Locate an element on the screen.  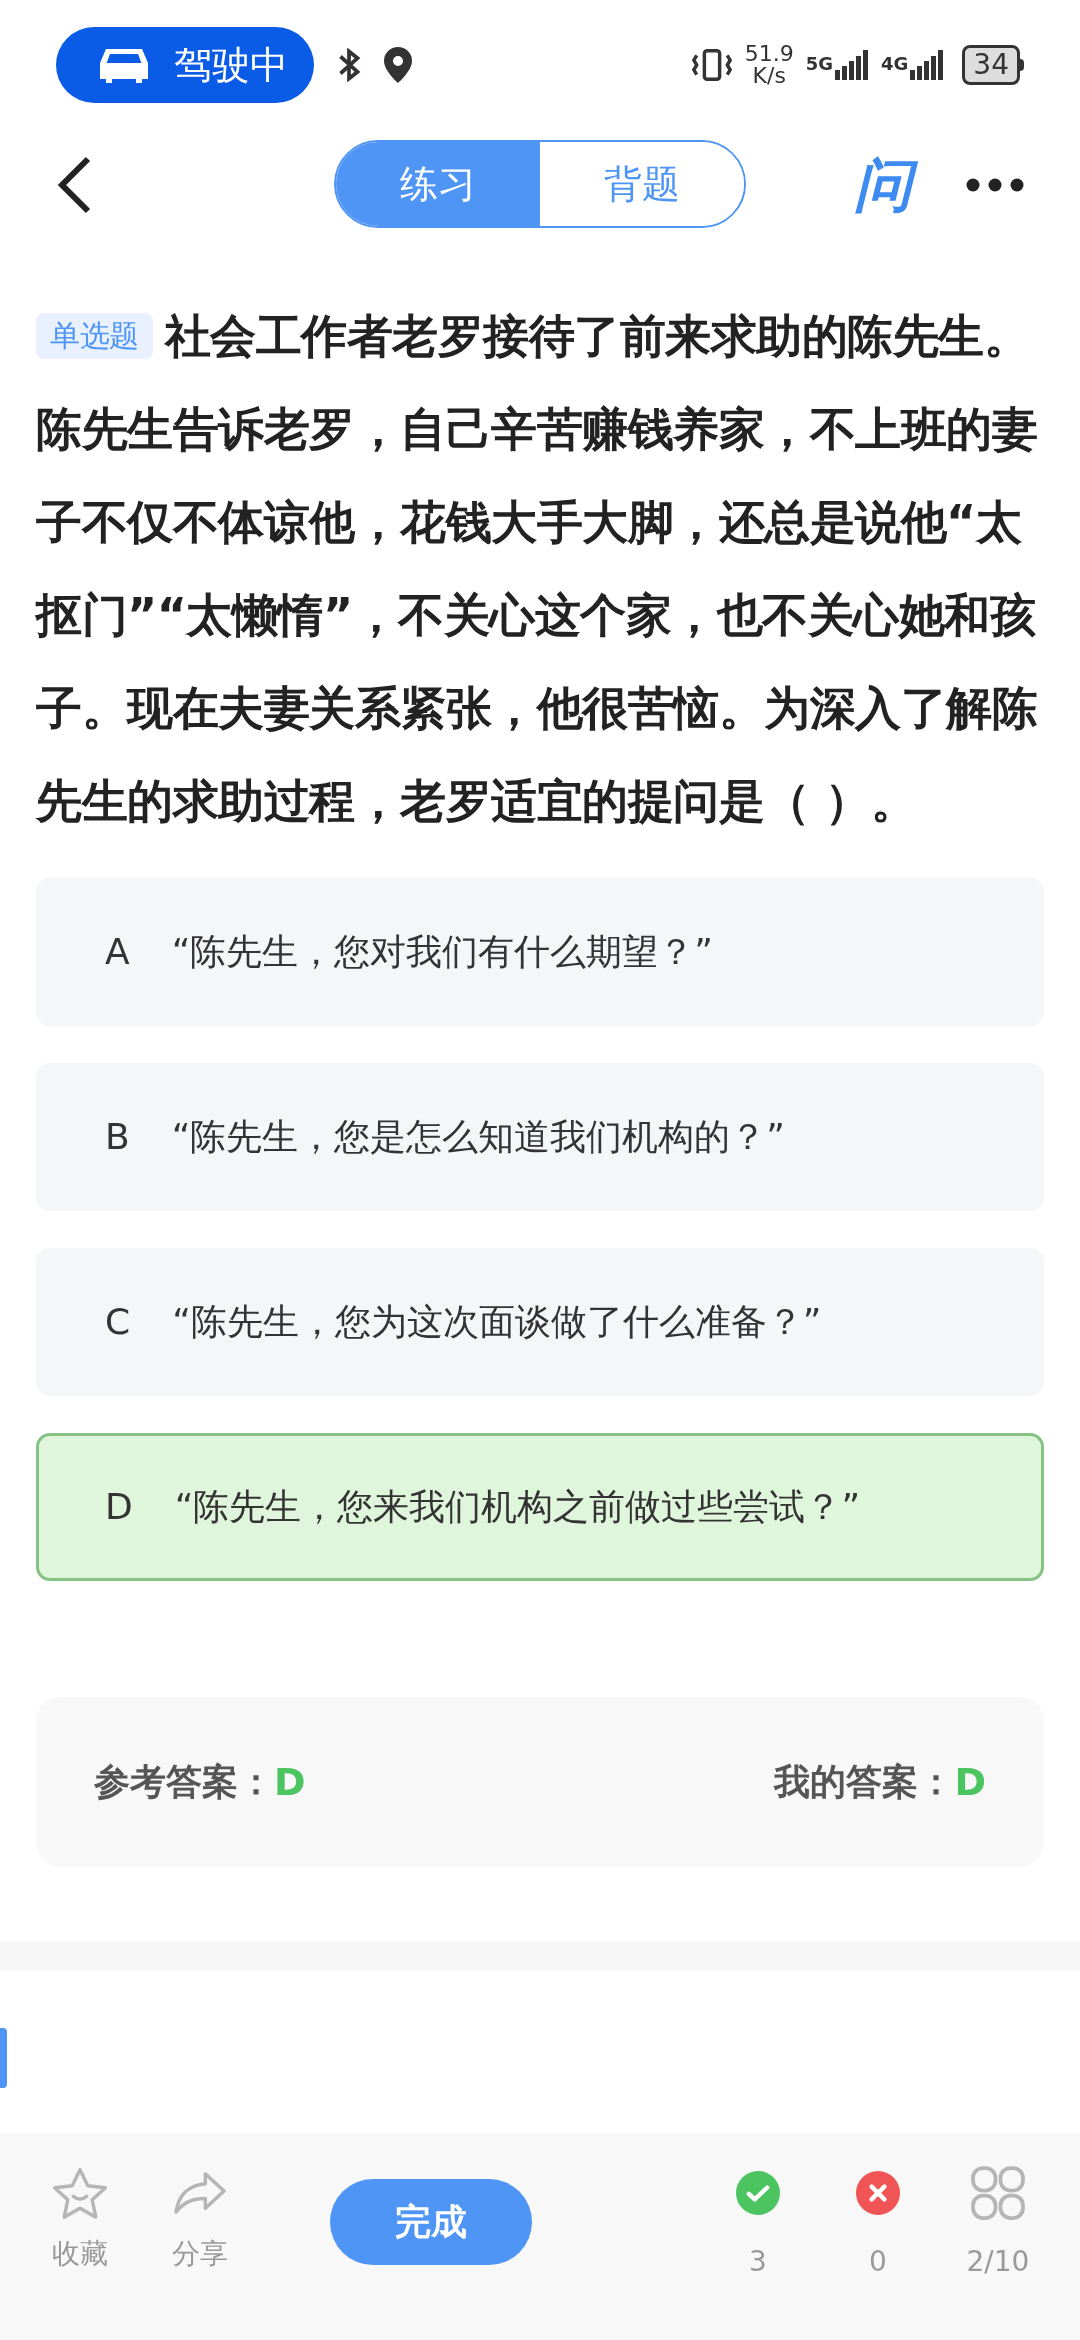
answer-option: A “陈先生，您对我们有什么期望？” is located at coordinates (540, 952).